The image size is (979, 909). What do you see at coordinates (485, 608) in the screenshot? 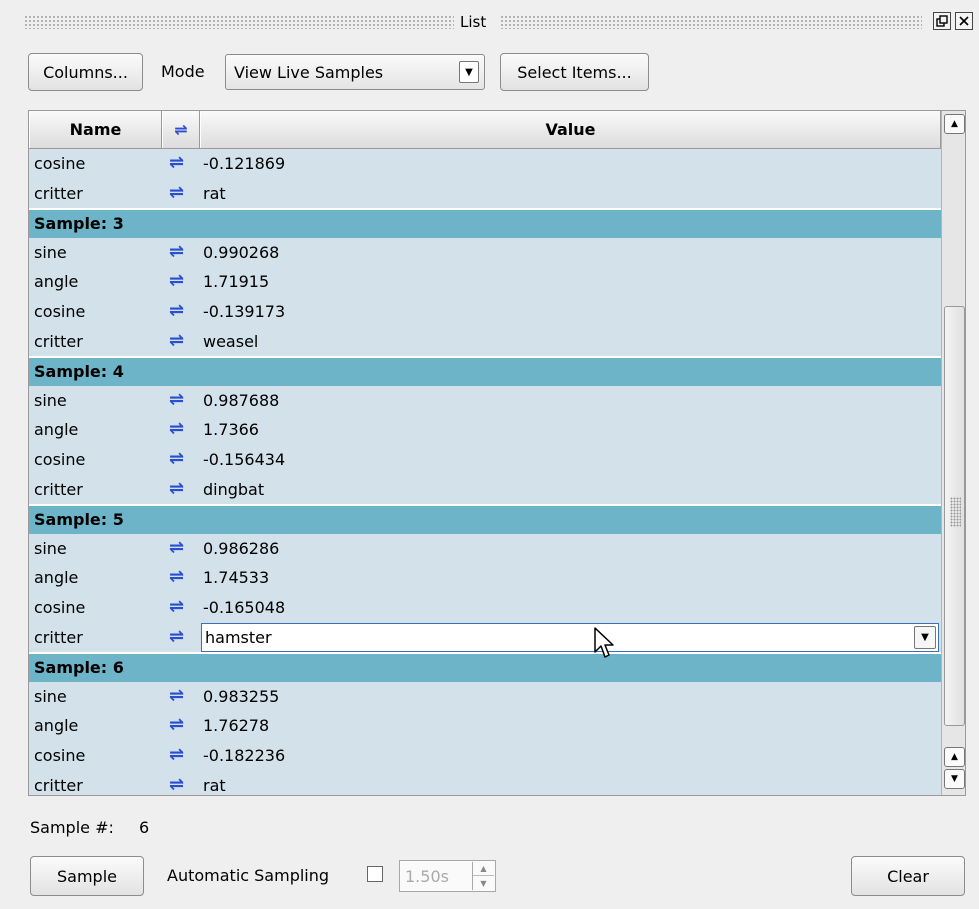
I see `table-row: cosine ⇌ -0.165048` at bounding box center [485, 608].